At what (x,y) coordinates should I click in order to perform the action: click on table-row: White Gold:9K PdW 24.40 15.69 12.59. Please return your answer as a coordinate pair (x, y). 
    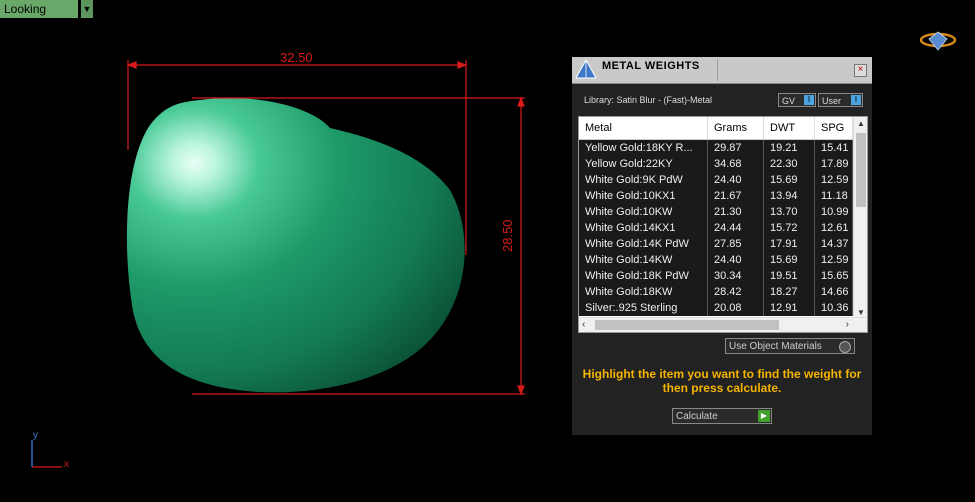
    Looking at the image, I should click on (716, 180).